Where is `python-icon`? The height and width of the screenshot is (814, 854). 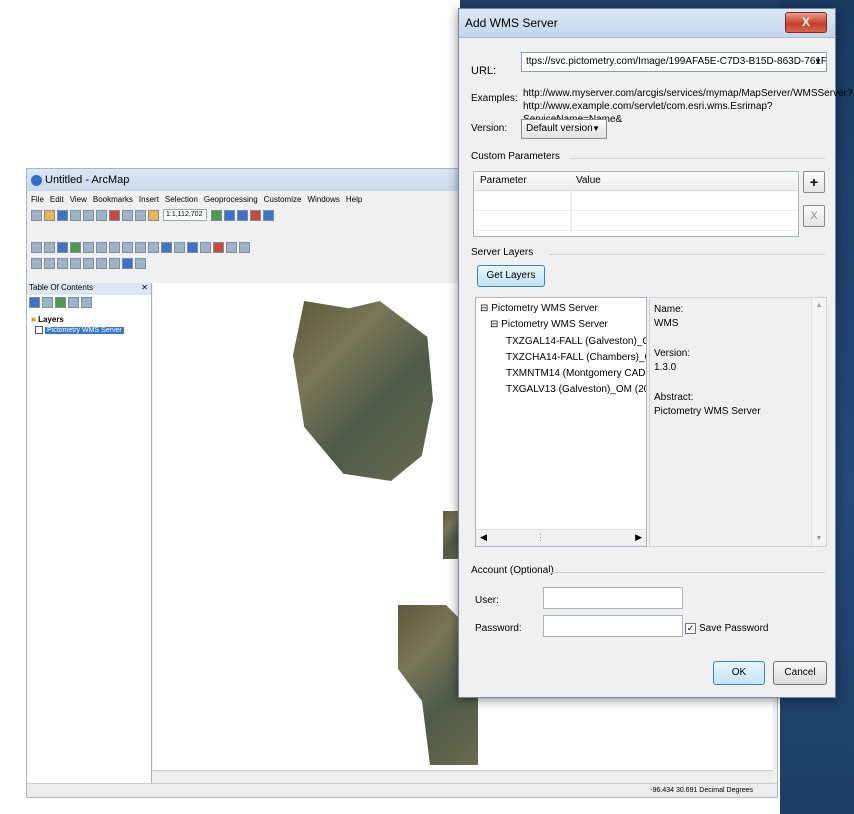 python-icon is located at coordinates (268, 215).